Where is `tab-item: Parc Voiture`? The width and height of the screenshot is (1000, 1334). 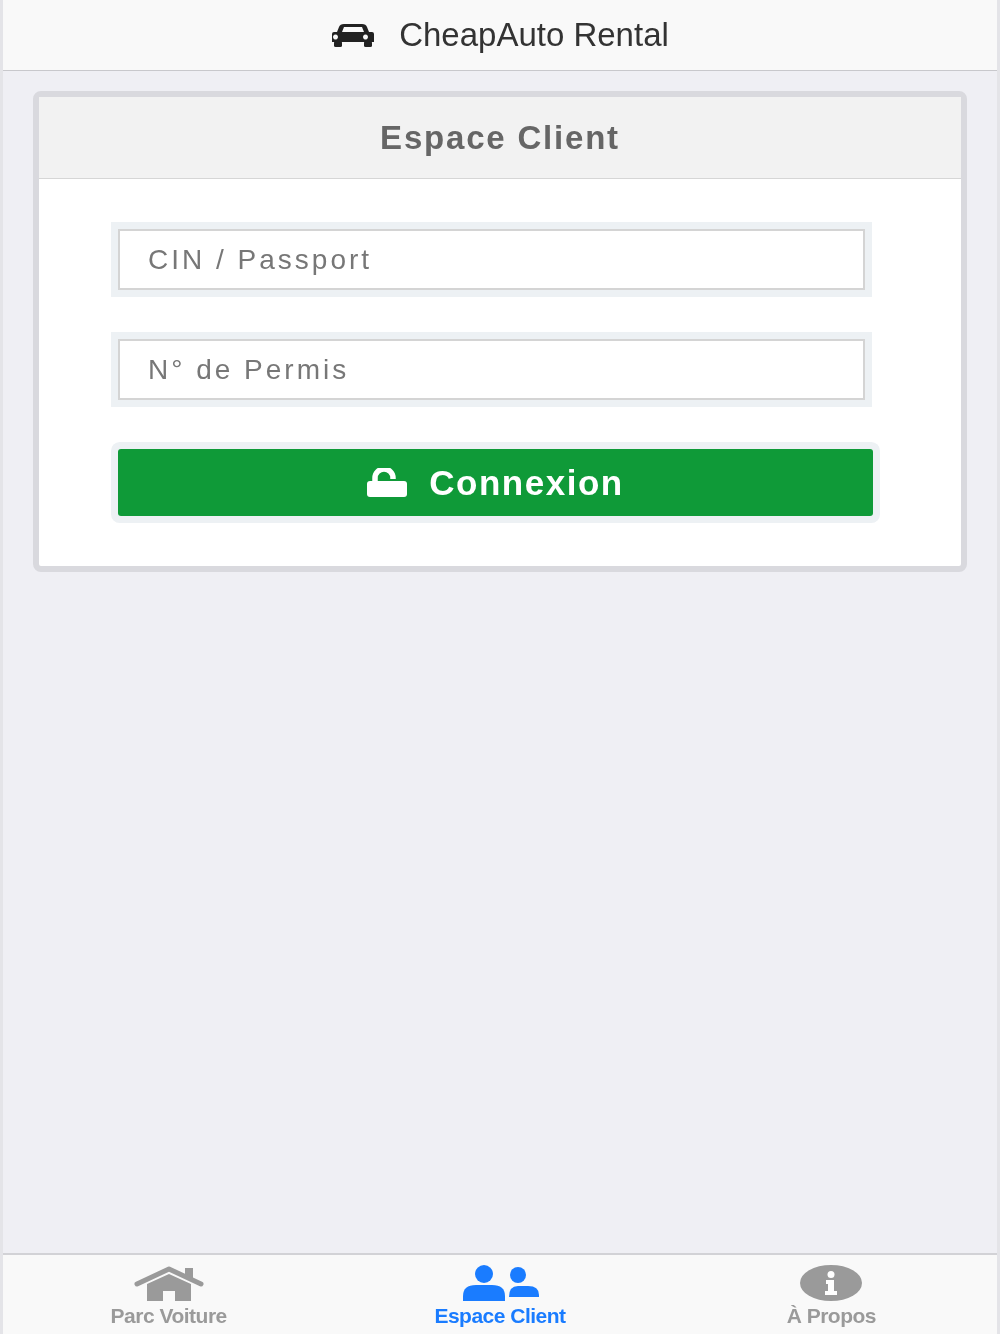
tab-item: Parc Voiture is located at coordinates (169, 1294).